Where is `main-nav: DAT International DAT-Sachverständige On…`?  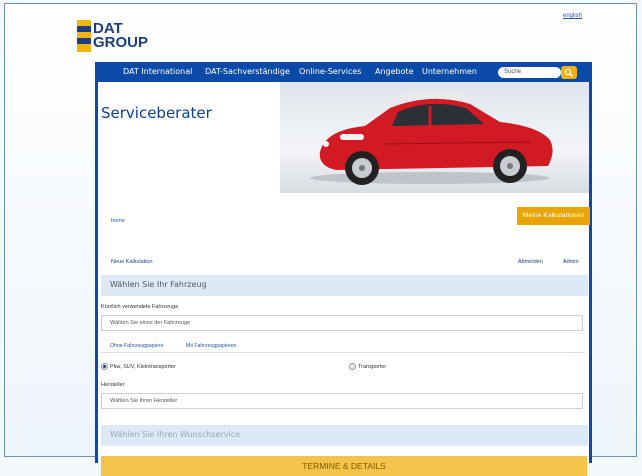 main-nav: DAT International DAT-Sachverständige On… is located at coordinates (343, 72).